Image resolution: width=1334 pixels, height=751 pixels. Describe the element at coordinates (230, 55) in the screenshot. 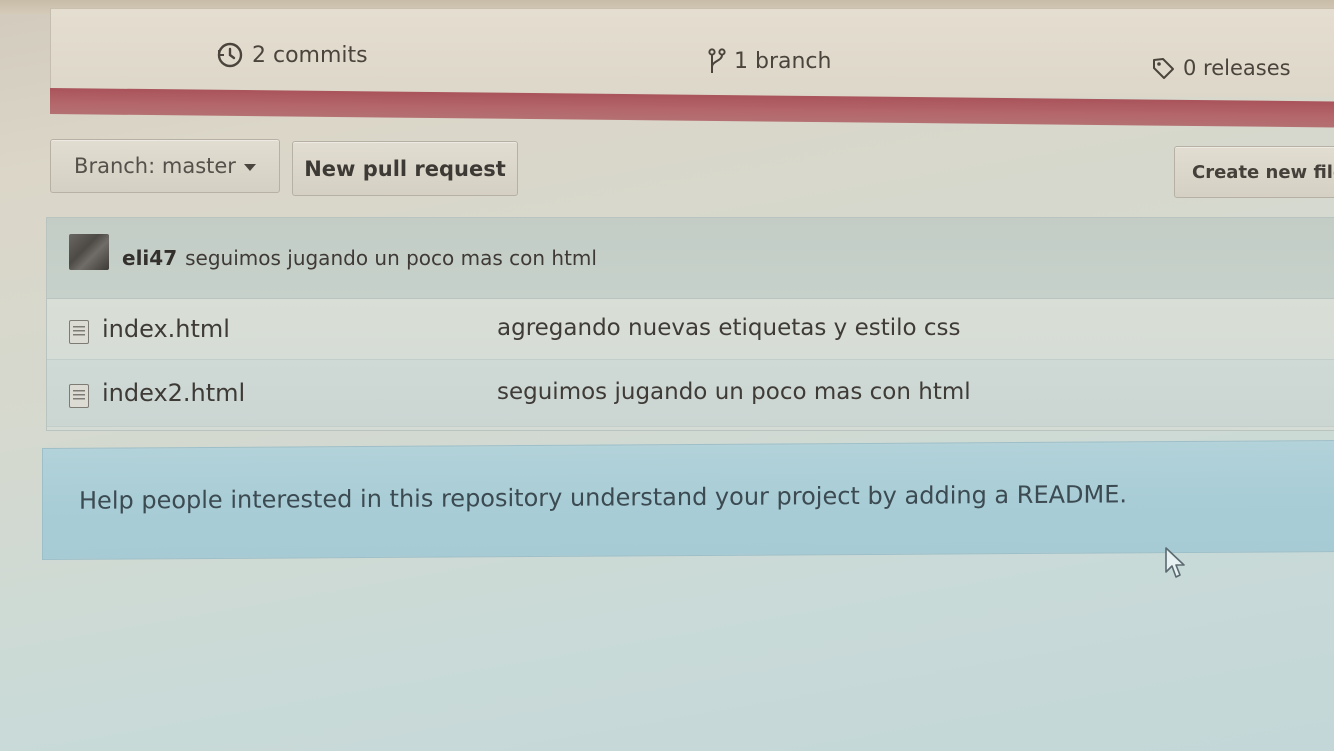

I see `history-icon` at that location.